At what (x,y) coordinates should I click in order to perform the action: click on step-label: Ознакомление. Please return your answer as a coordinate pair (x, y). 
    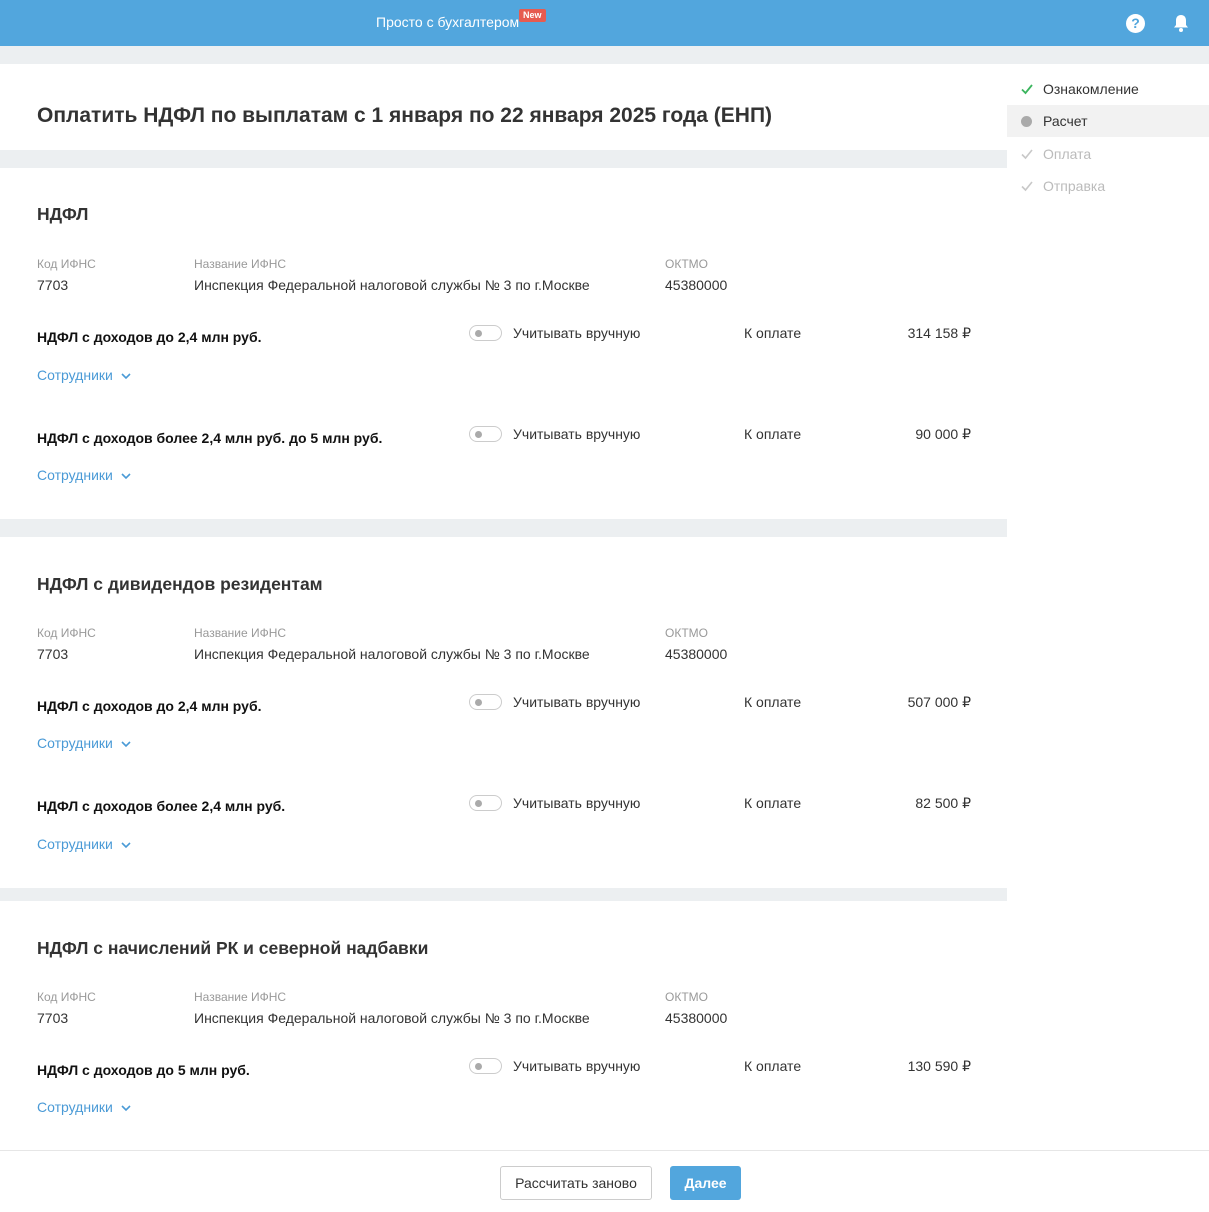
    Looking at the image, I should click on (1091, 89).